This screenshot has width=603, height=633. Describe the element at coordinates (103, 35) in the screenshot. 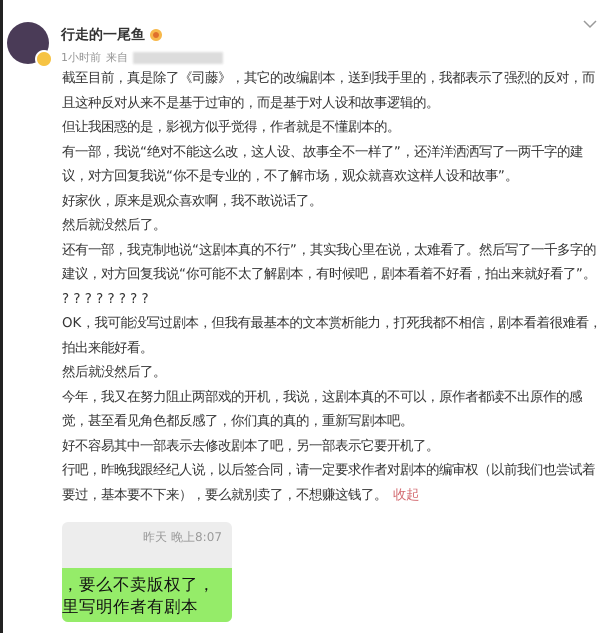

I see `username: 行走的一尾鱼` at that location.